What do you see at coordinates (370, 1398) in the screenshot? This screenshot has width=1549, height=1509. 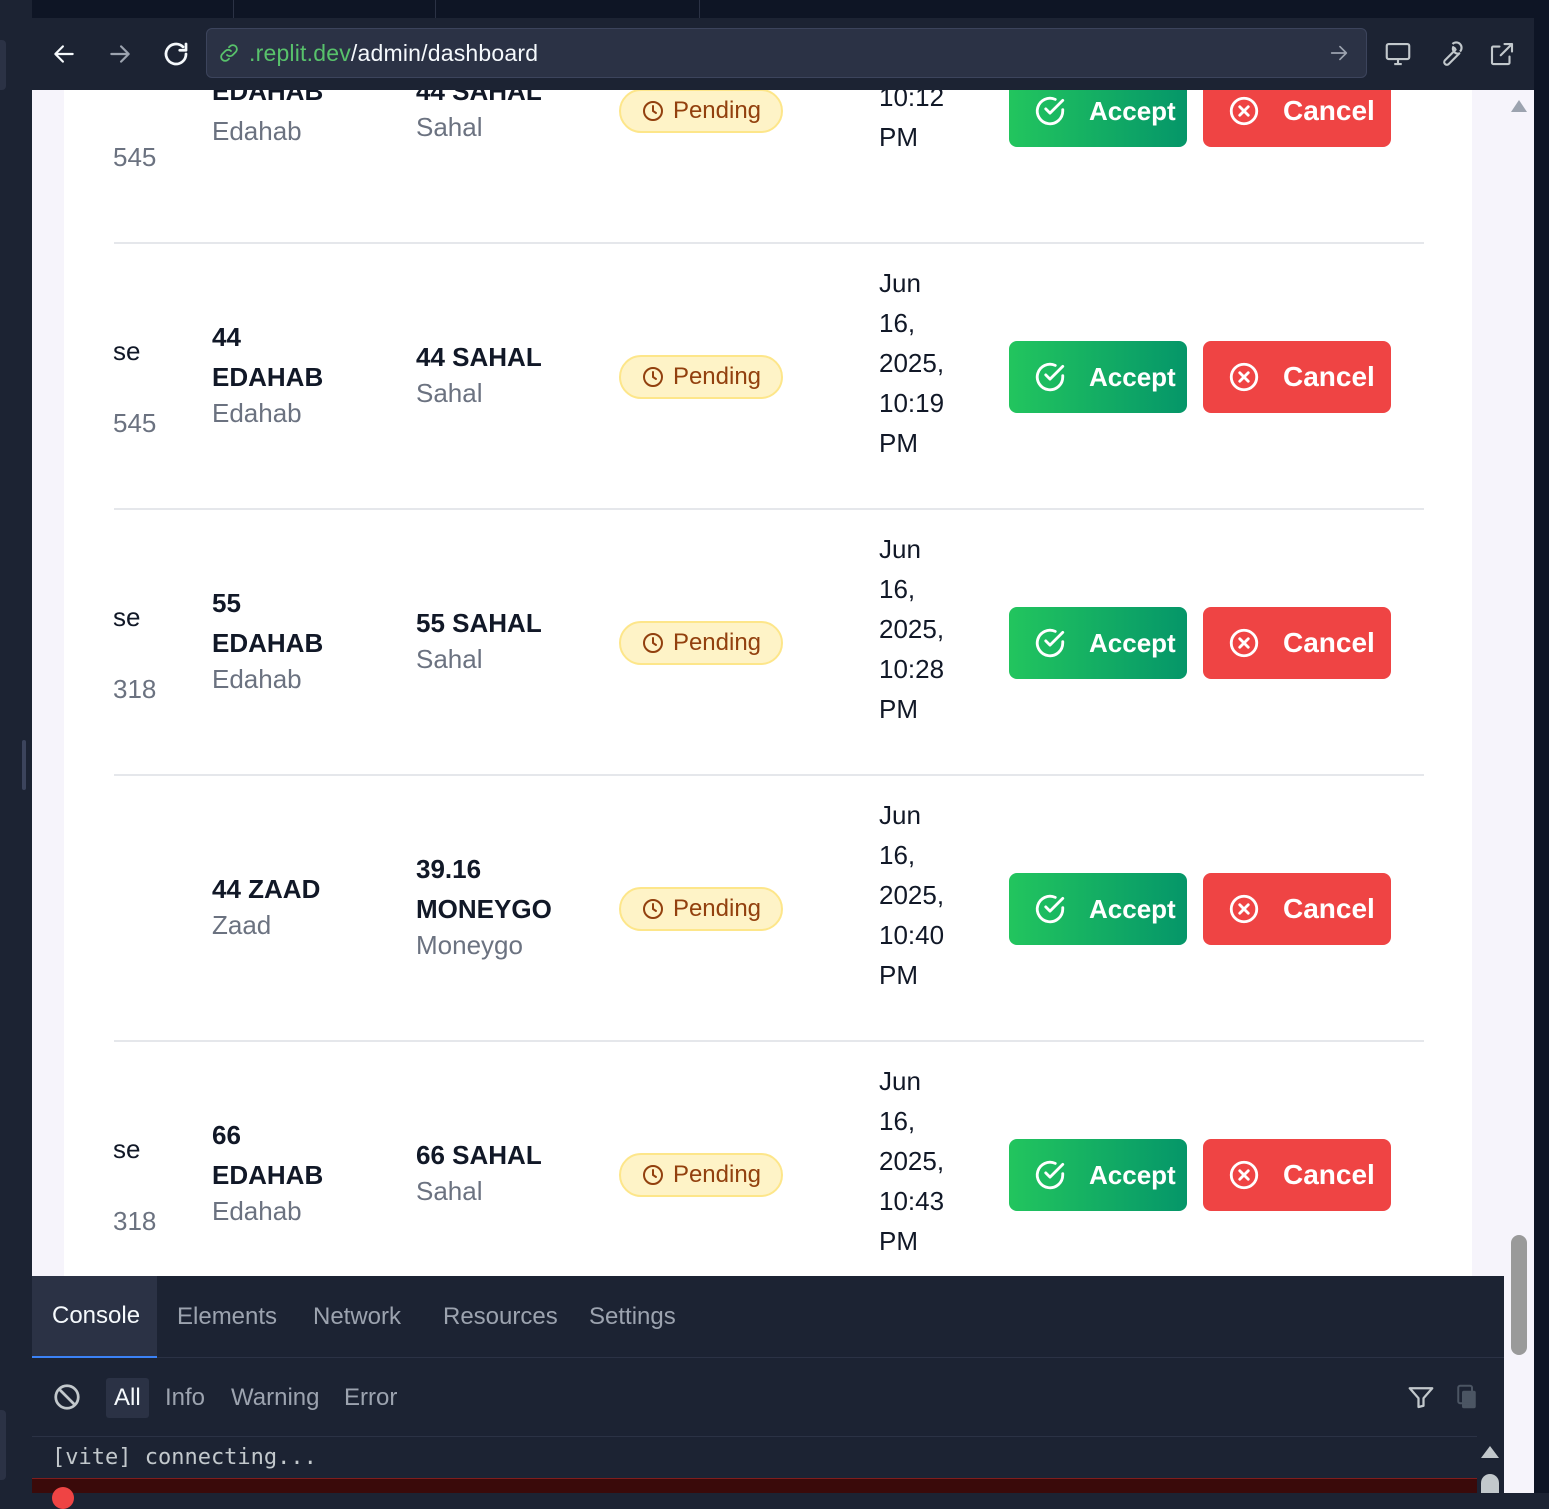 I see `filter-error: Error` at bounding box center [370, 1398].